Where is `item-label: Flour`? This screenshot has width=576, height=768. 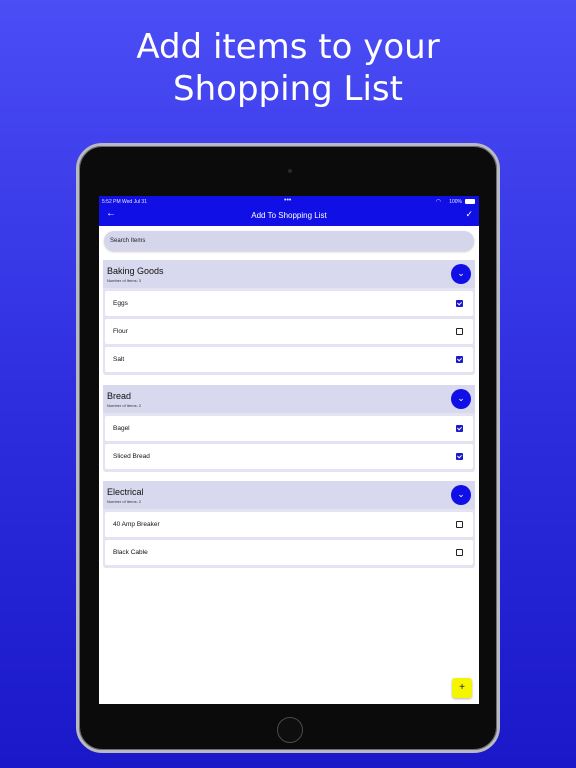
item-label: Flour is located at coordinates (120, 331).